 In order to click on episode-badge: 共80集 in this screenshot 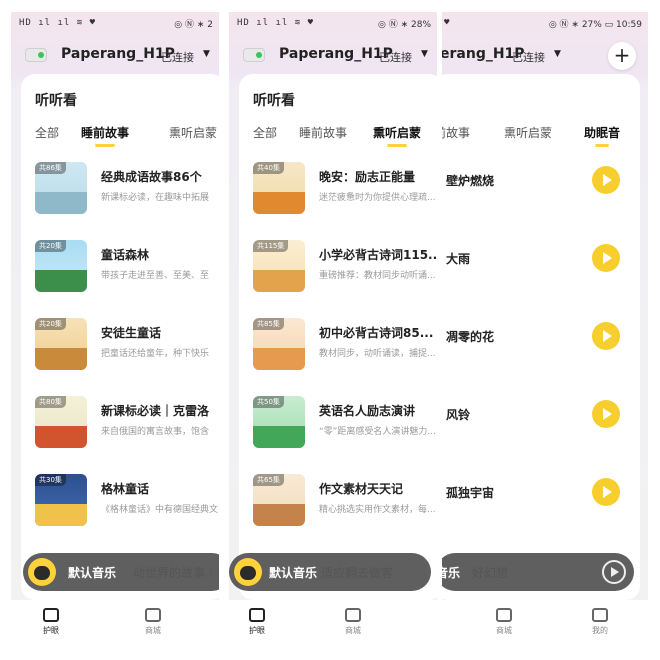, I will do `click(50, 402)`.